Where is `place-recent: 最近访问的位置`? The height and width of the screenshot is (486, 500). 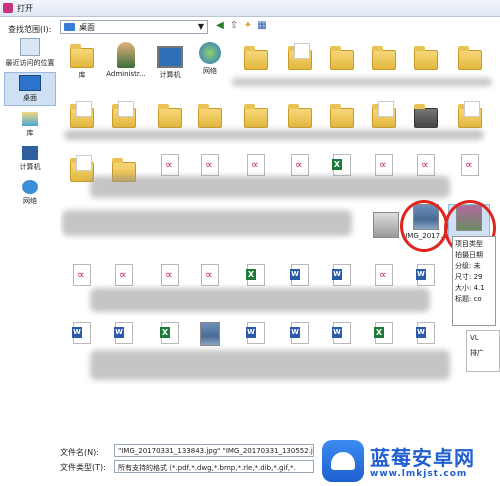 place-recent: 最近访问的位置 is located at coordinates (30, 53).